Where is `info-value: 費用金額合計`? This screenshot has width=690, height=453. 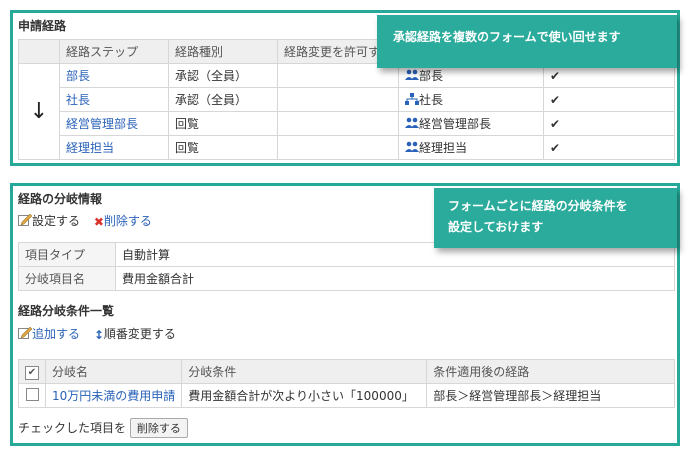
info-value: 費用金額合計 is located at coordinates (395, 278).